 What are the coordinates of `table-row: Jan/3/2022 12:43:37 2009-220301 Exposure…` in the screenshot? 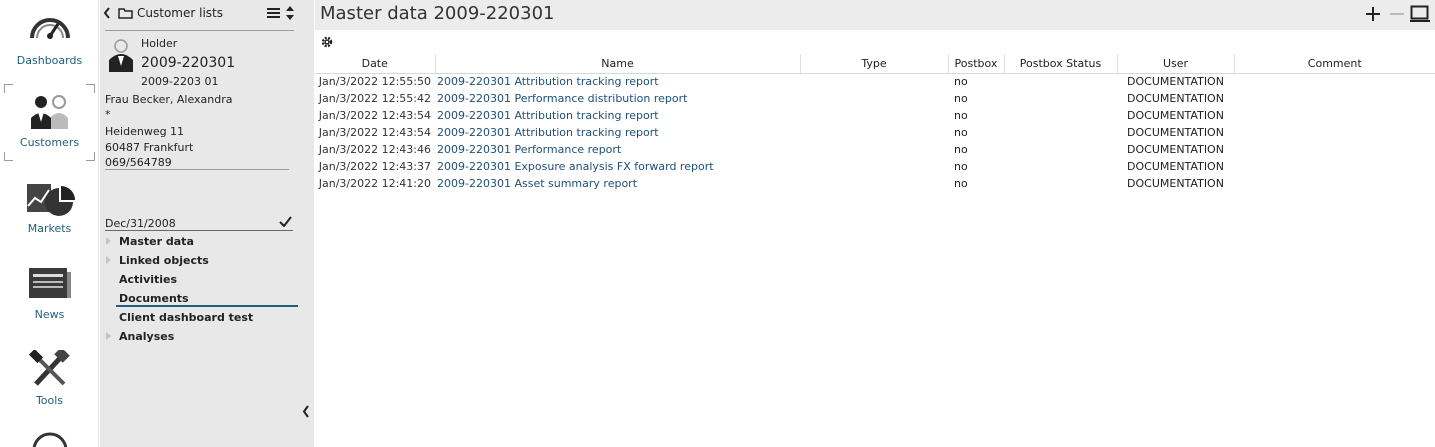 It's located at (875, 166).